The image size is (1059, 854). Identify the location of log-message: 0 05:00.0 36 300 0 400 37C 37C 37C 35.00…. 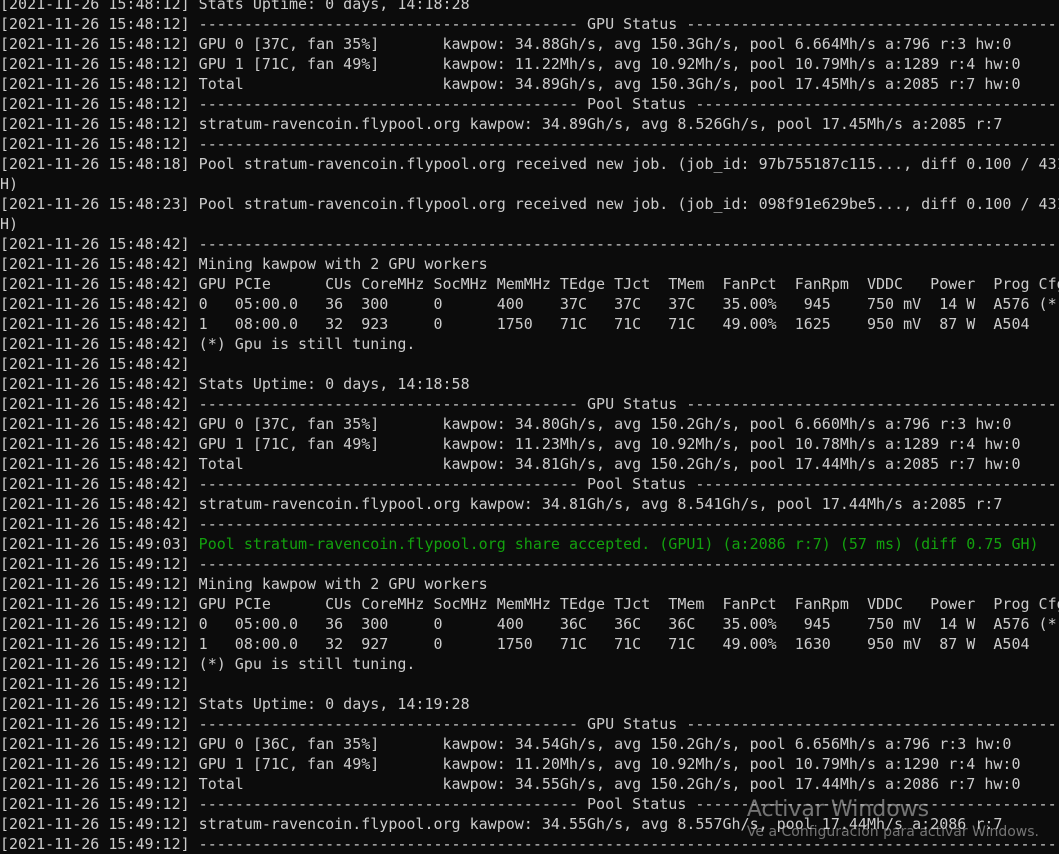
(624, 304).